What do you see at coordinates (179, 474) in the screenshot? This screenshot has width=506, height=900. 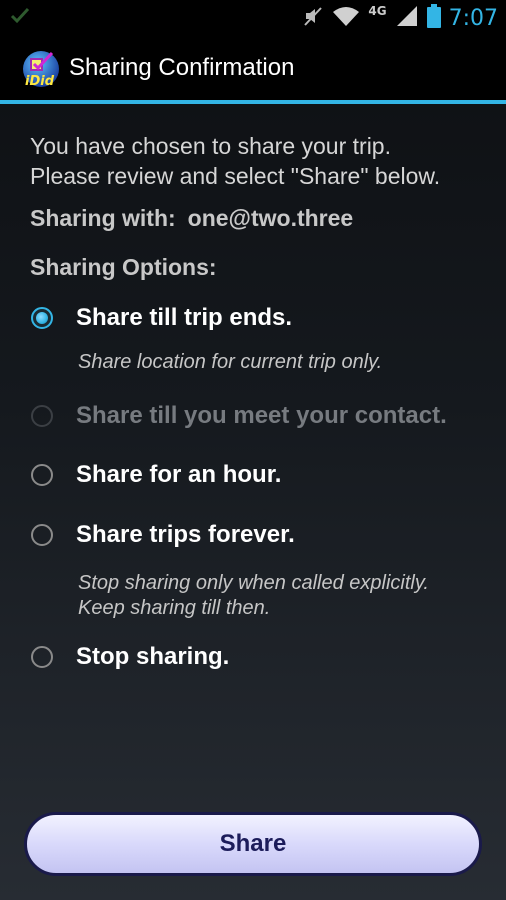 I see `option-label: Share for an hour.` at bounding box center [179, 474].